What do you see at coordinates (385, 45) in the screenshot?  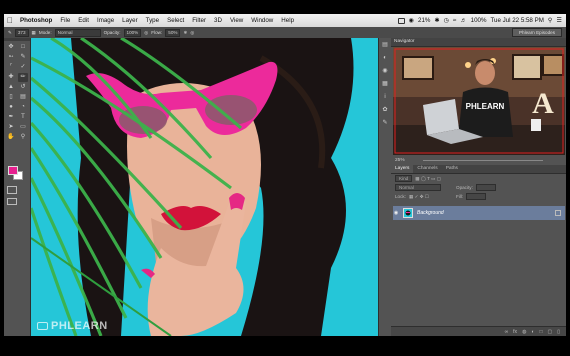 I see `history-icon: ▤` at bounding box center [385, 45].